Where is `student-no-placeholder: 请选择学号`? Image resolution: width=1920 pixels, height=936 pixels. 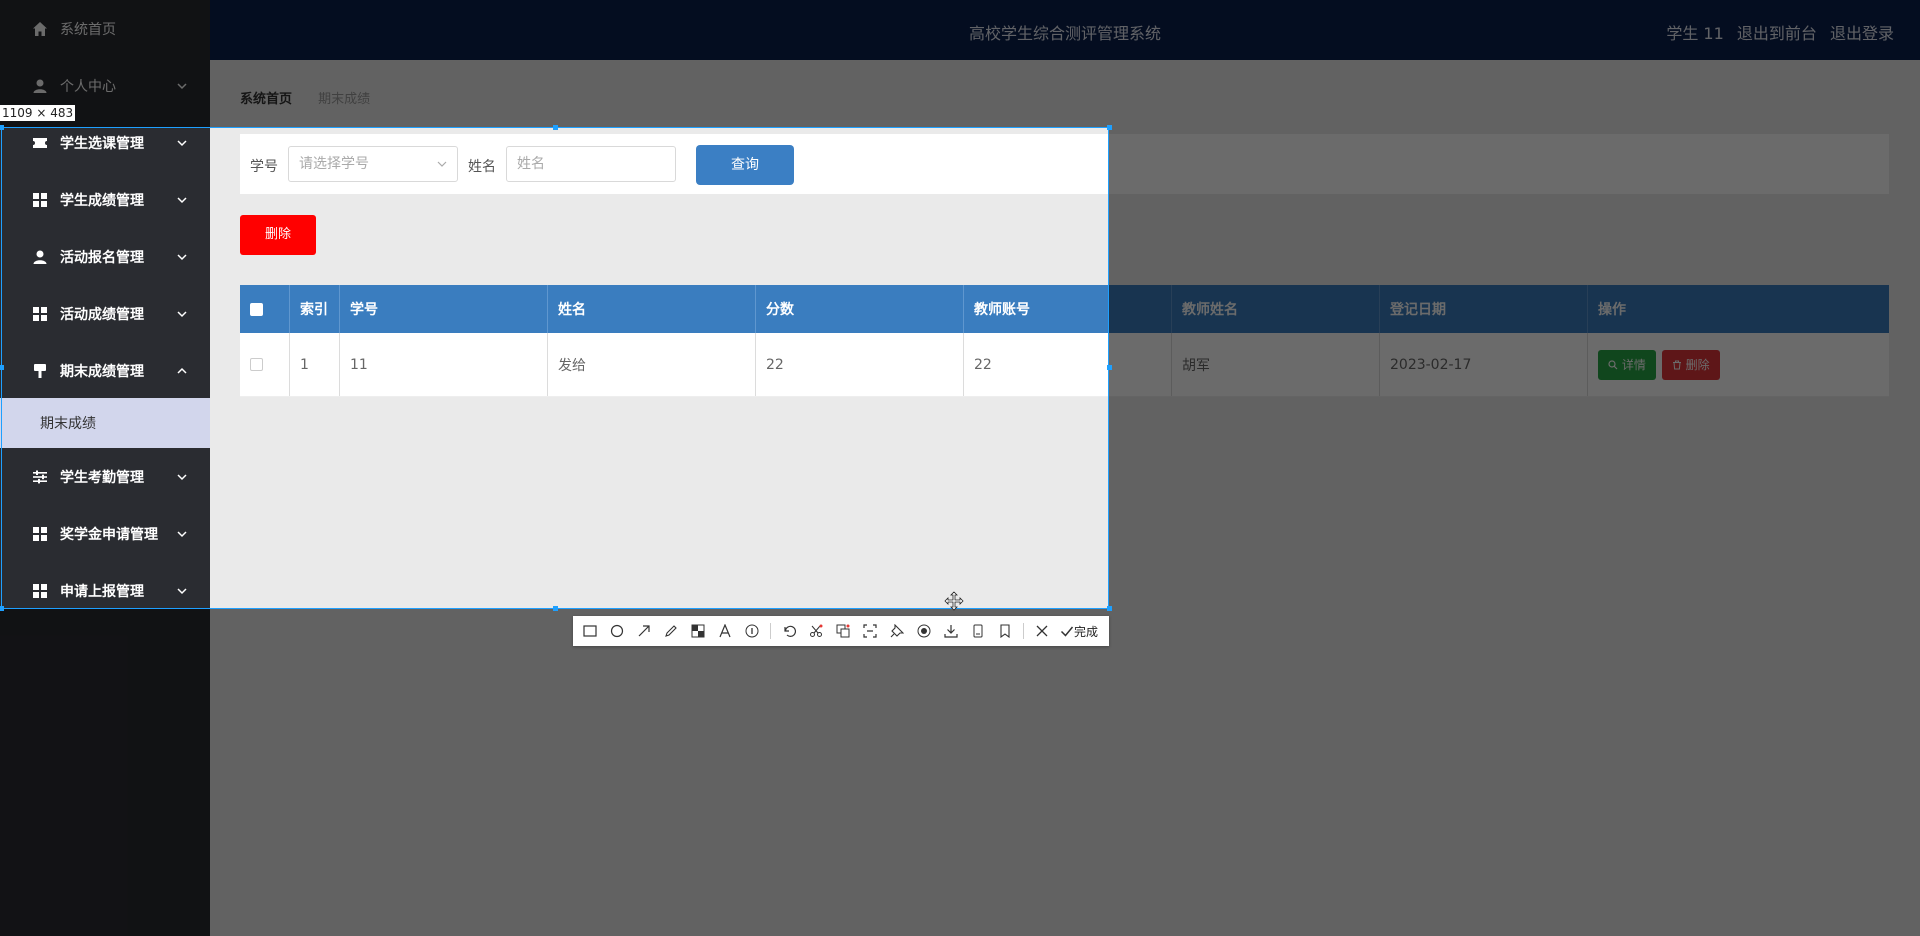 student-no-placeholder: 请选择学号 is located at coordinates (334, 164).